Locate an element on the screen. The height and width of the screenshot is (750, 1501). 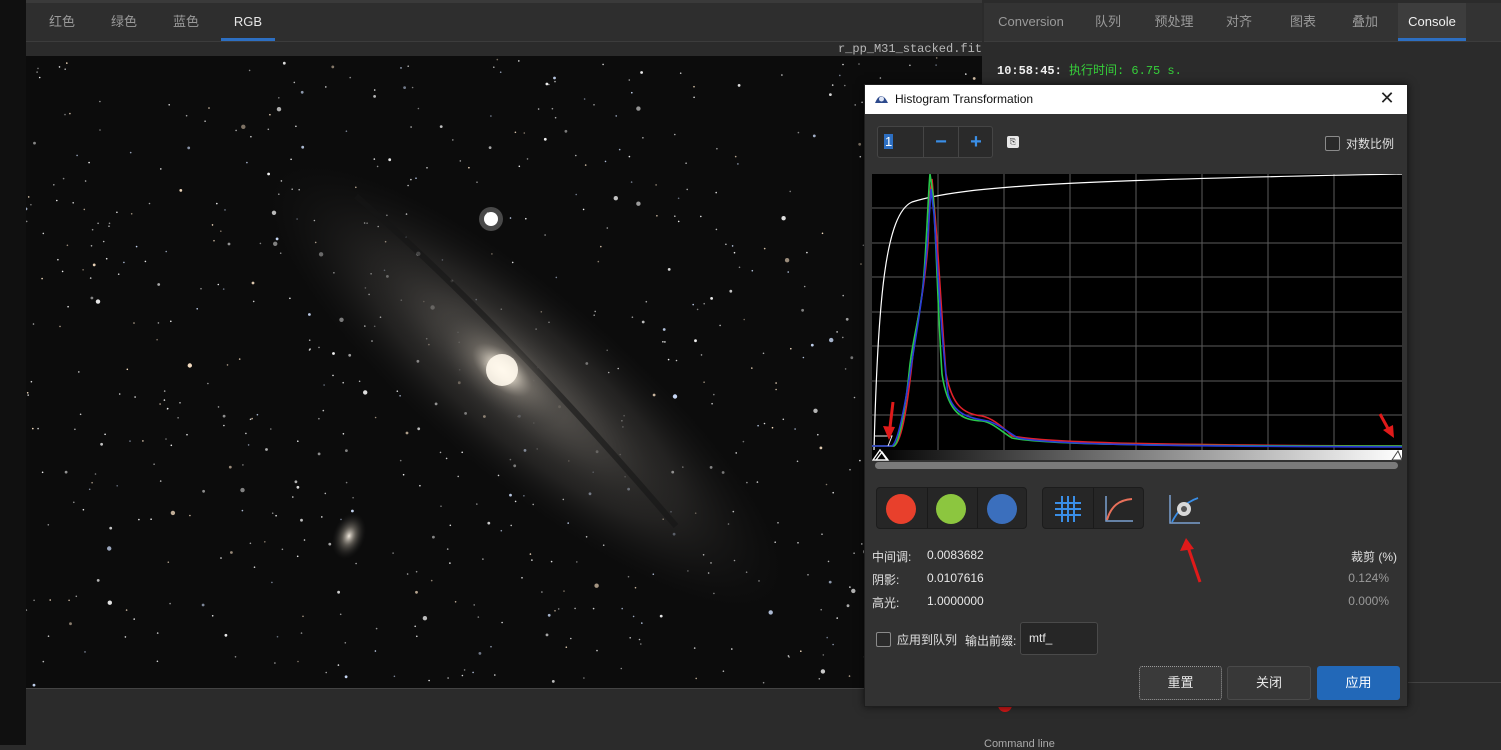
tab-console: Console is located at coordinates (1432, 22).